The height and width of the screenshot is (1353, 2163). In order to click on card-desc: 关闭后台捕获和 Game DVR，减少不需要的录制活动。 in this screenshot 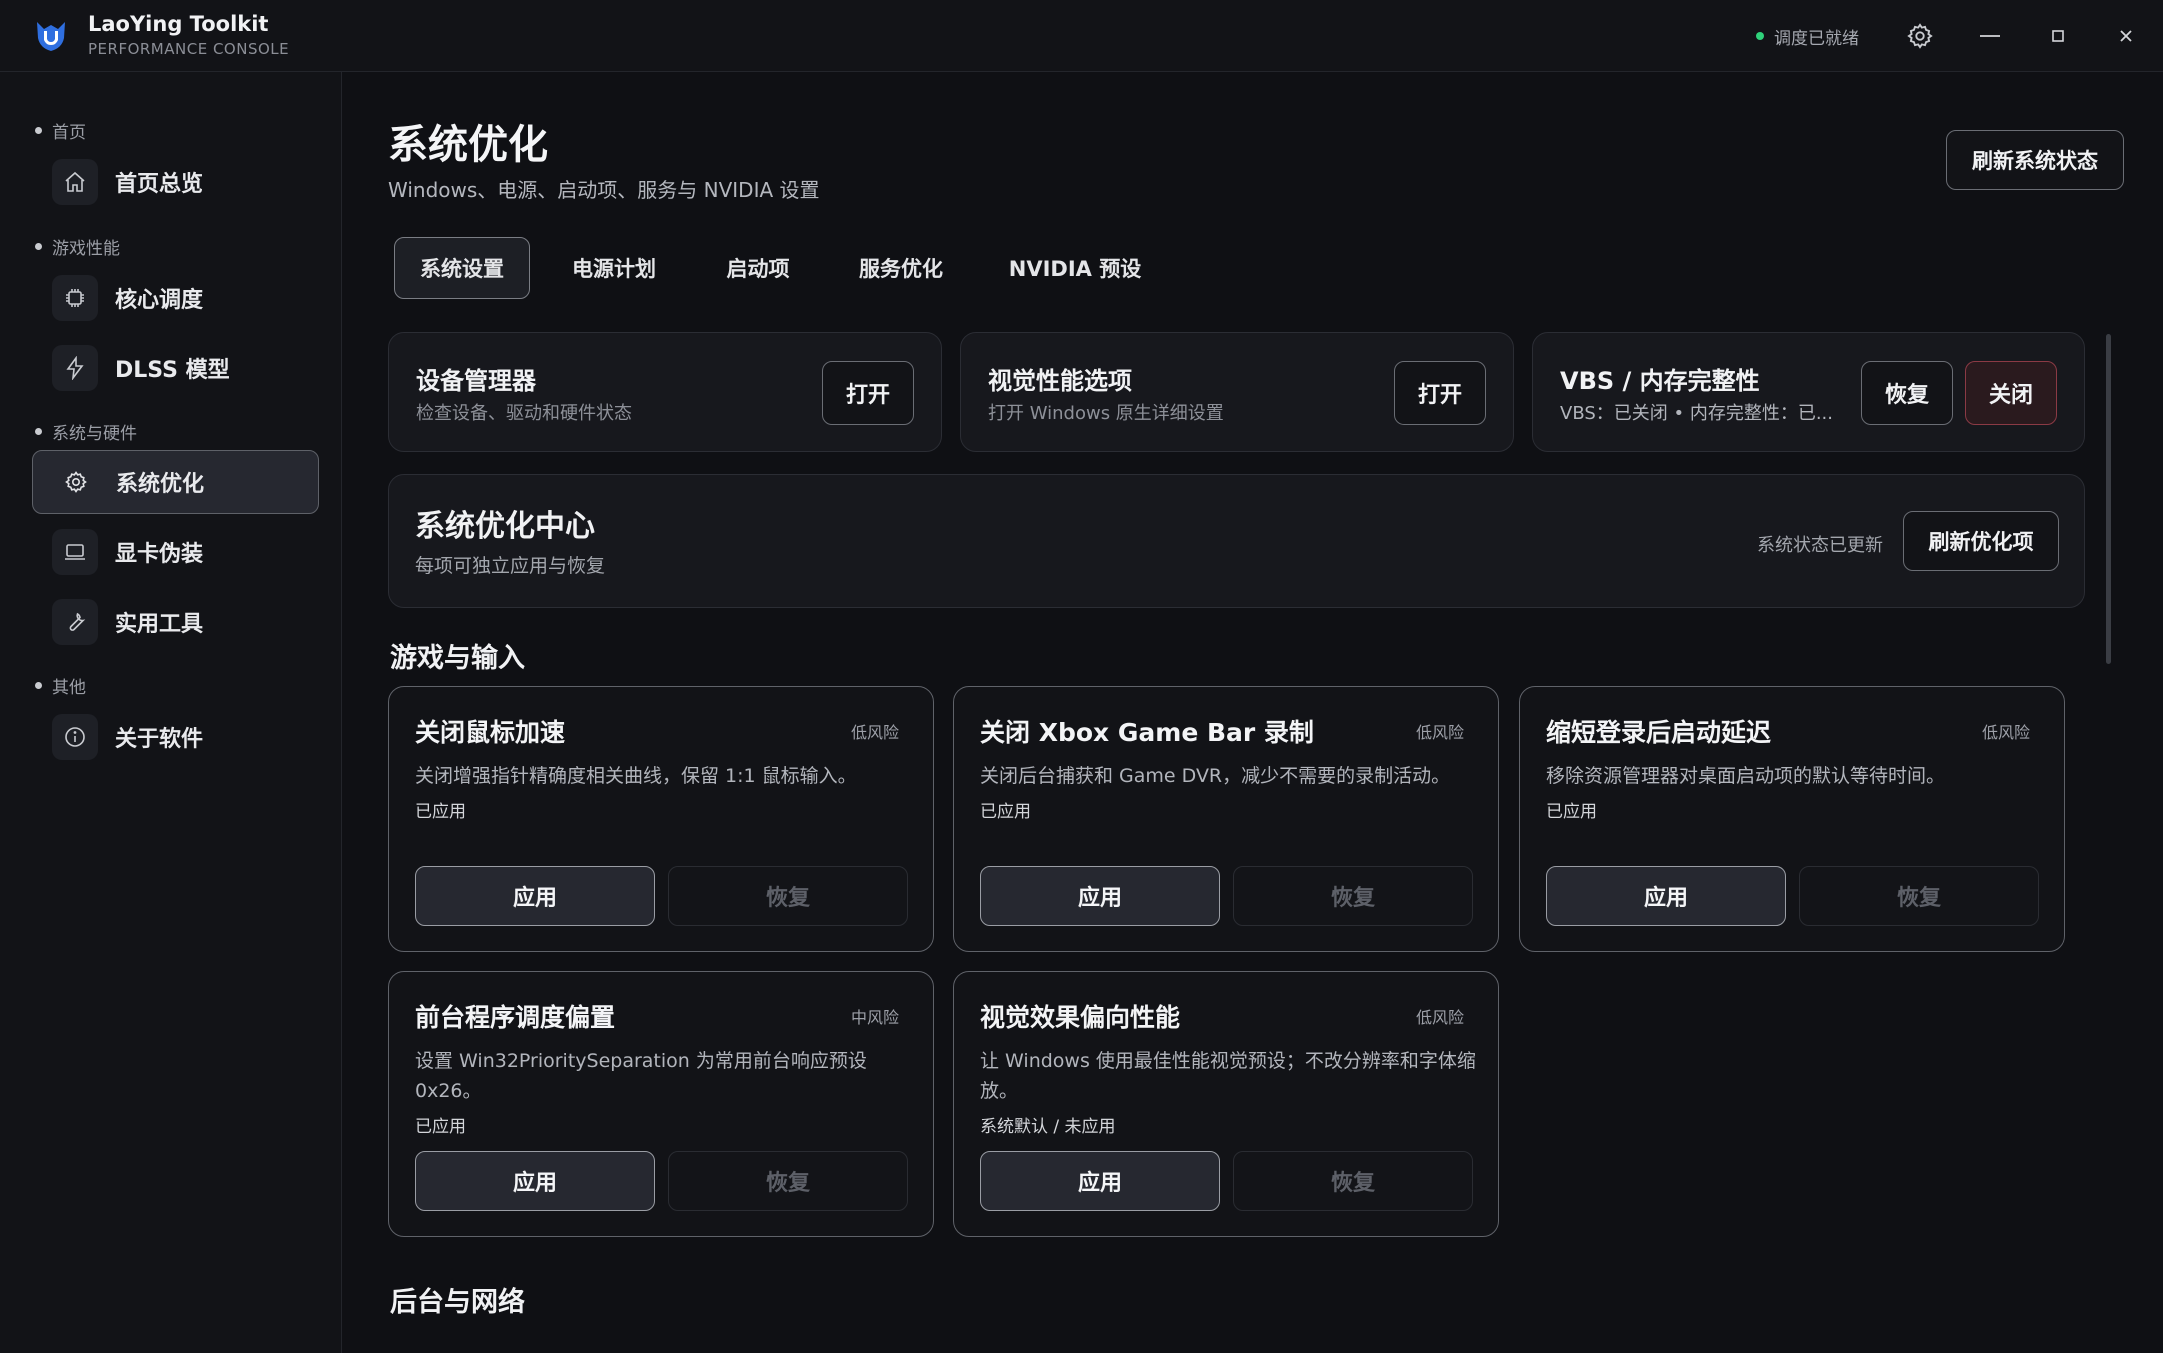, I will do `click(1215, 776)`.